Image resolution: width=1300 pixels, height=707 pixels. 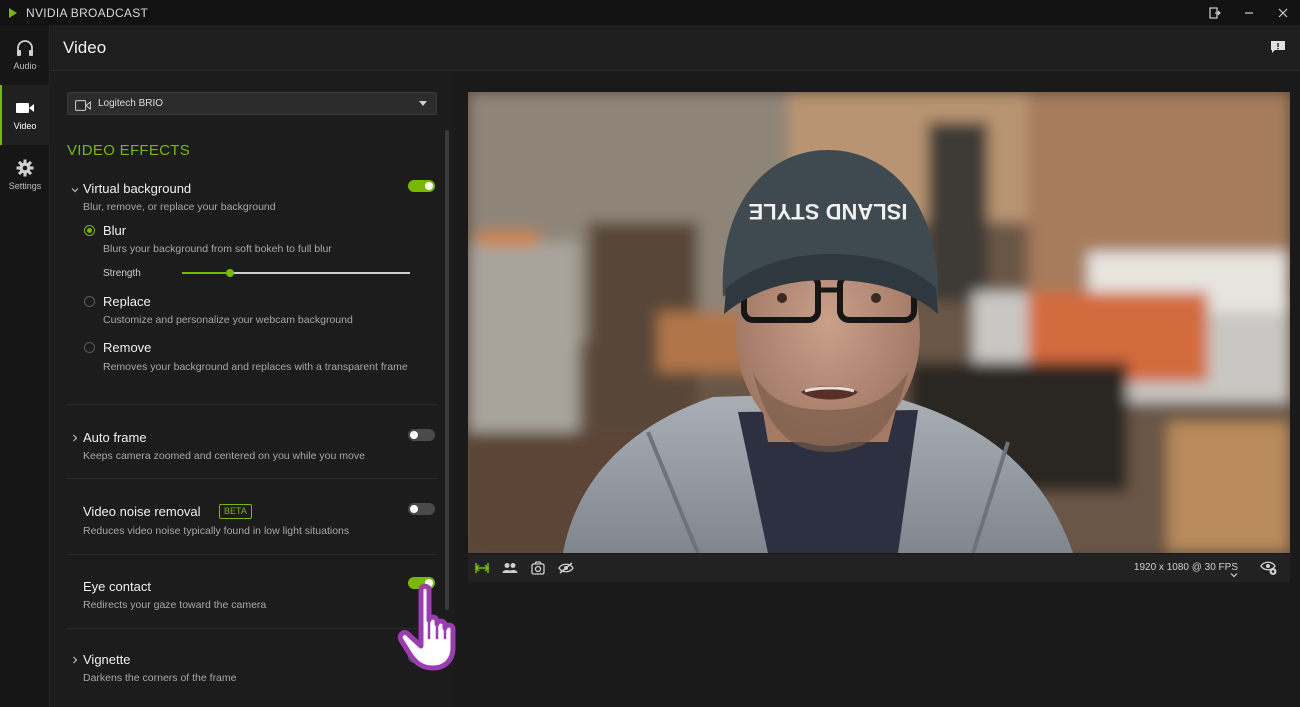 What do you see at coordinates (25, 48) in the screenshot?
I see `headphones-icon` at bounding box center [25, 48].